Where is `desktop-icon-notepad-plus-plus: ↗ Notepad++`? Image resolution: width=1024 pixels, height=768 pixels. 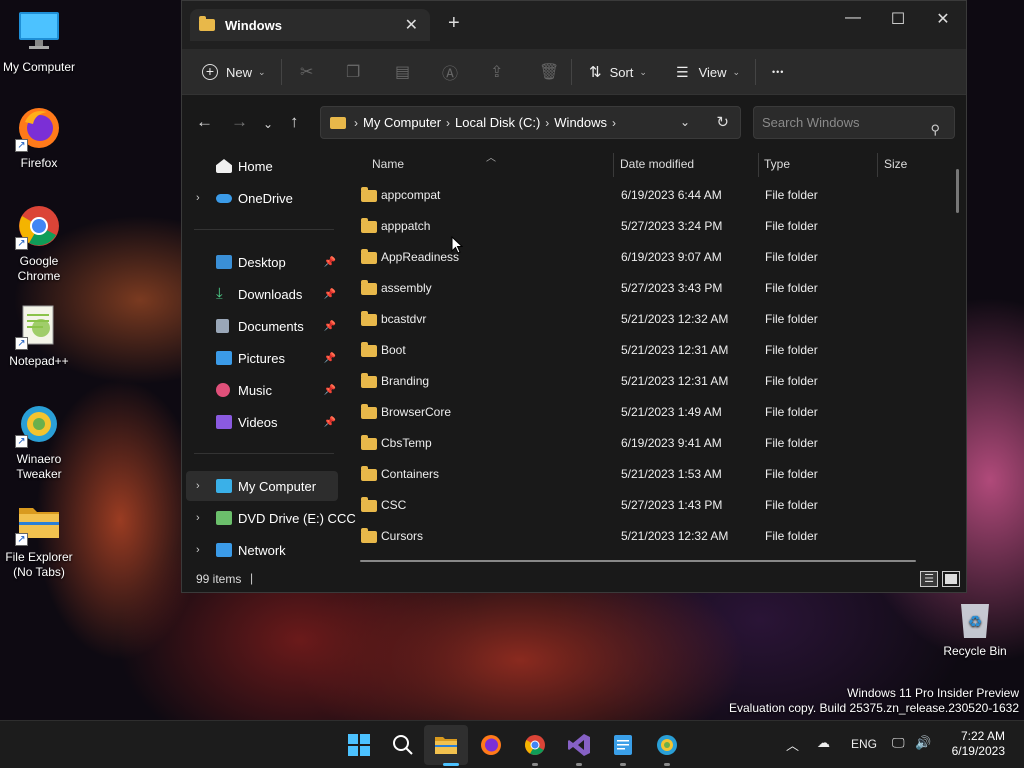 desktop-icon-notepad-plus-plus: ↗ Notepad++ is located at coordinates (39, 335).